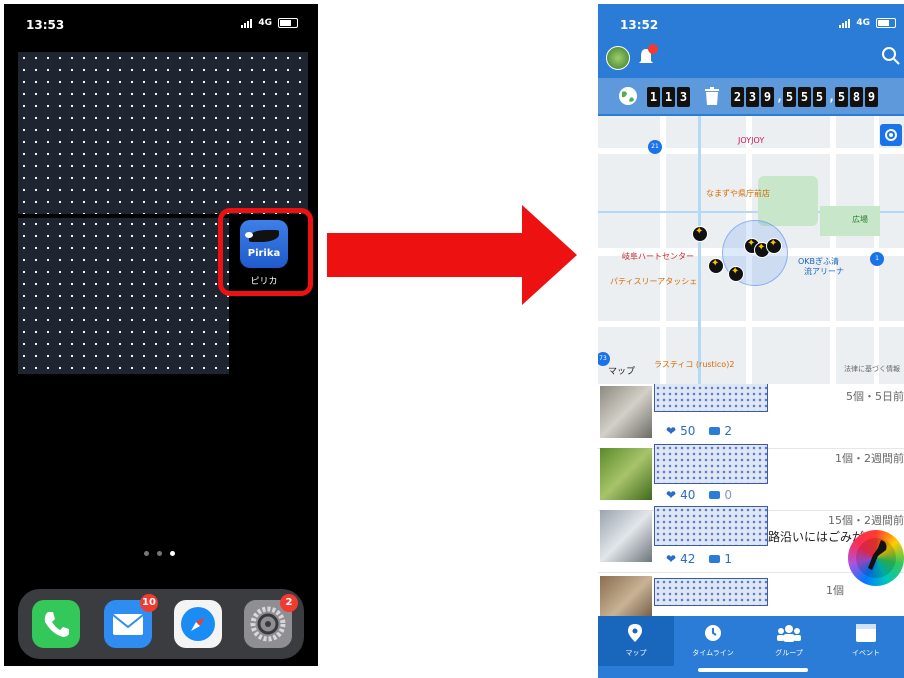 This screenshot has width=904, height=678. I want to click on counter-digit: 9, so click(871, 97).